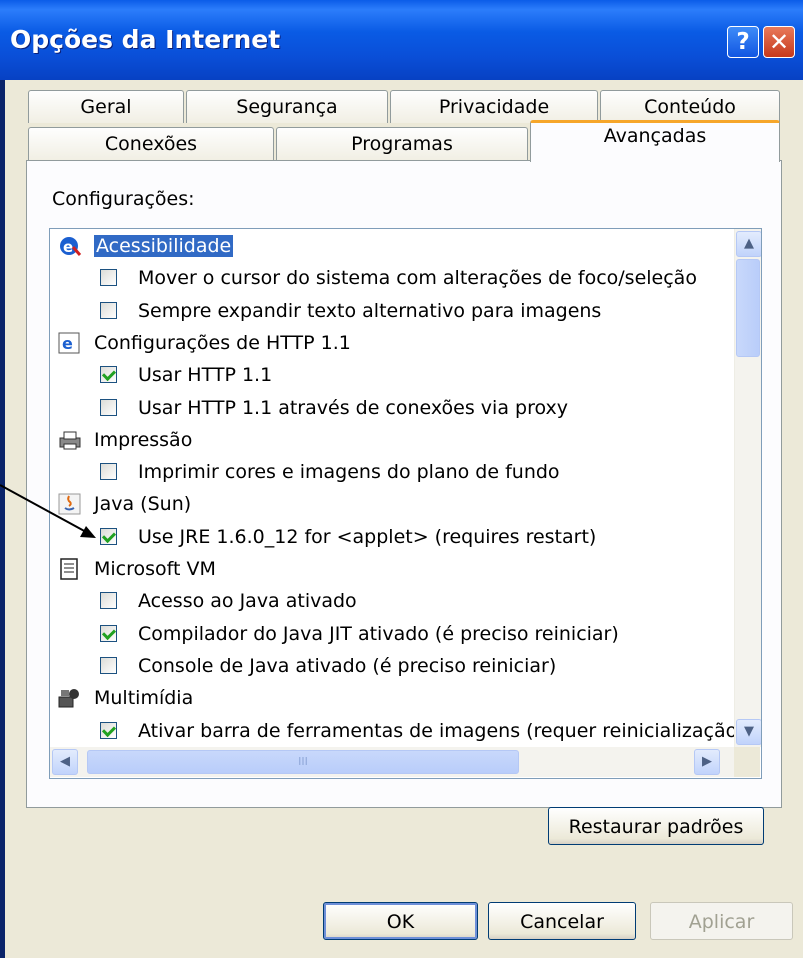 This screenshot has width=803, height=958. I want to click on tab-avancadas: Avançadas, so click(655, 141).